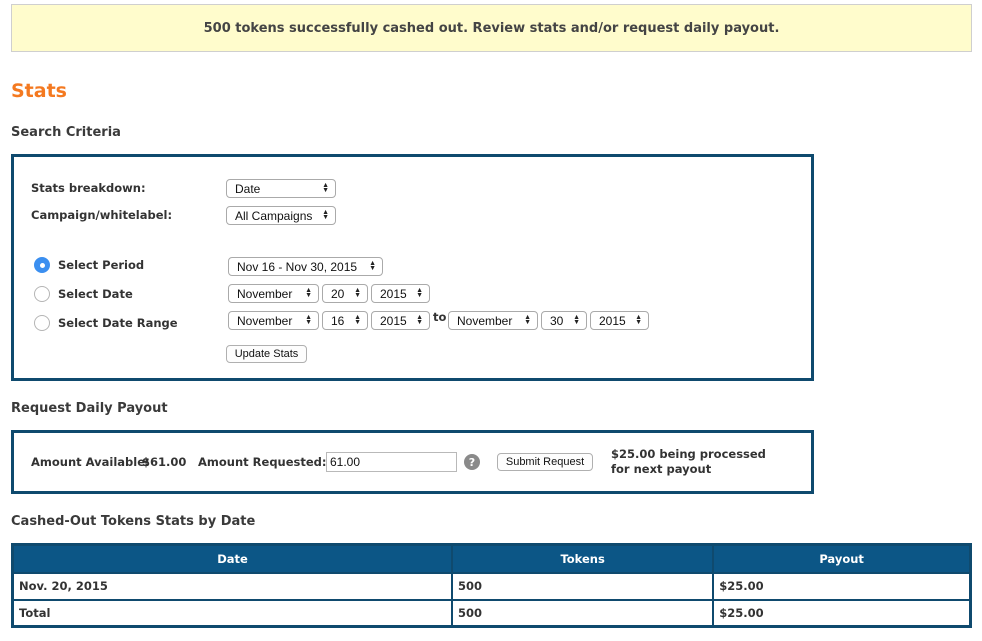 The width and height of the screenshot is (982, 641). Describe the element at coordinates (232, 558) in the screenshot. I see `column-header-date: Date` at that location.